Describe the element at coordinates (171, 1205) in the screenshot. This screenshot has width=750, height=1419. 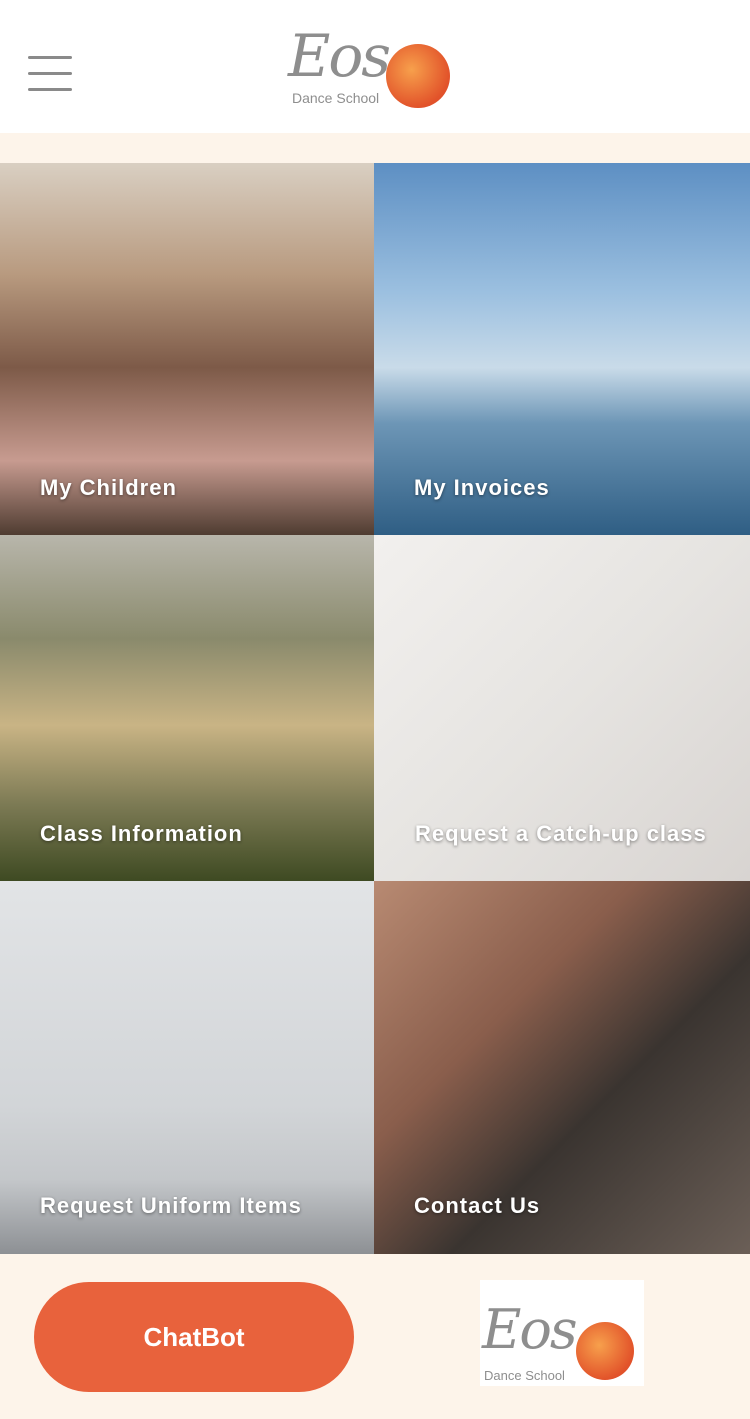
I see `tile-label: Request Uniform Items` at that location.